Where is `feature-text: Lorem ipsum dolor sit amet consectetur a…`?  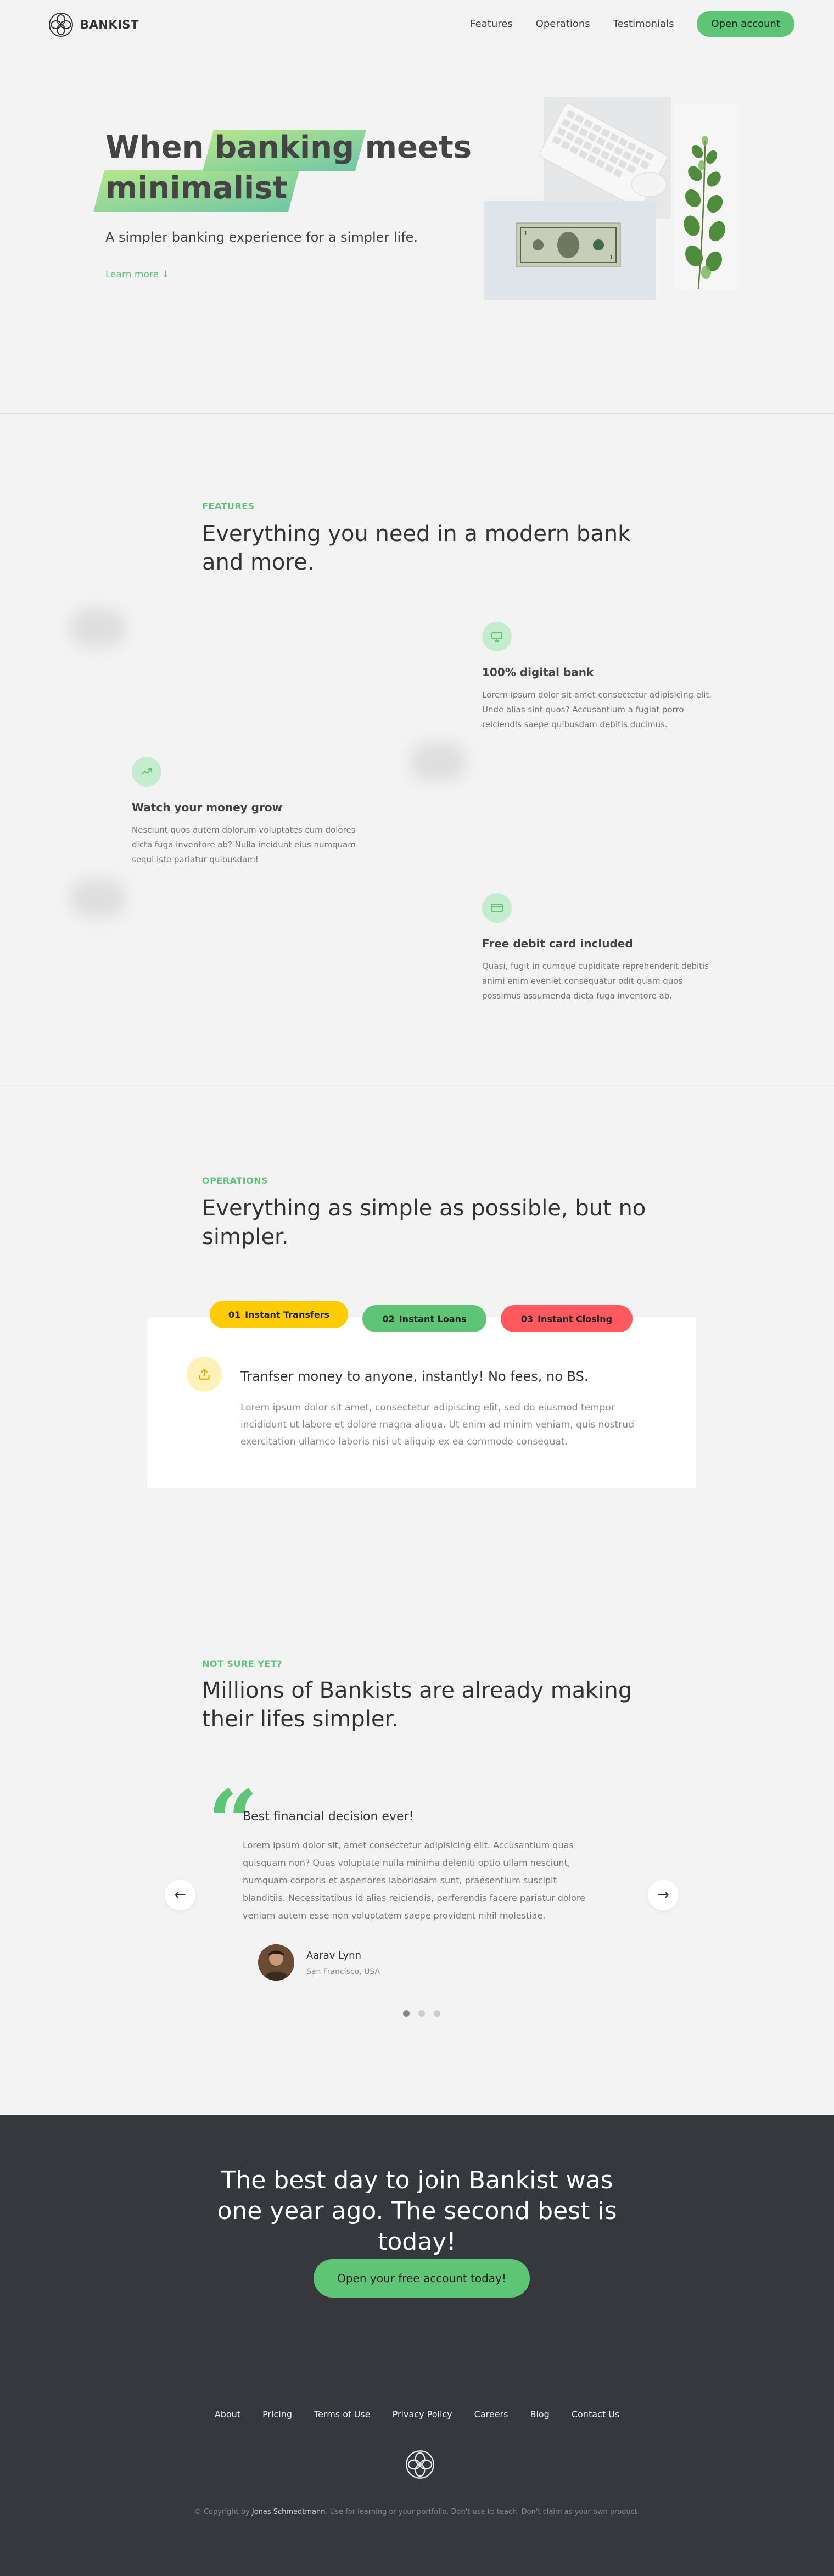
feature-text: Lorem ipsum dolor sit amet consectetur a… is located at coordinates (597, 709).